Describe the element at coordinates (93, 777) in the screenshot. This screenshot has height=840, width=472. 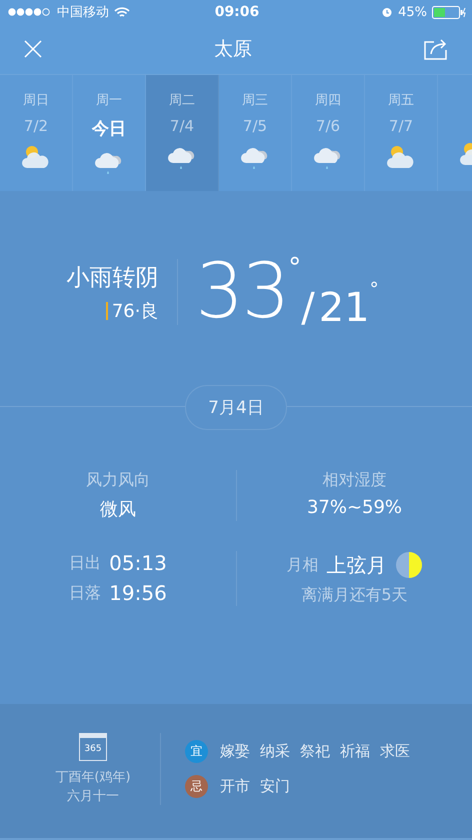
I see `lunar-year: 丁酉年(鸡年)` at that location.